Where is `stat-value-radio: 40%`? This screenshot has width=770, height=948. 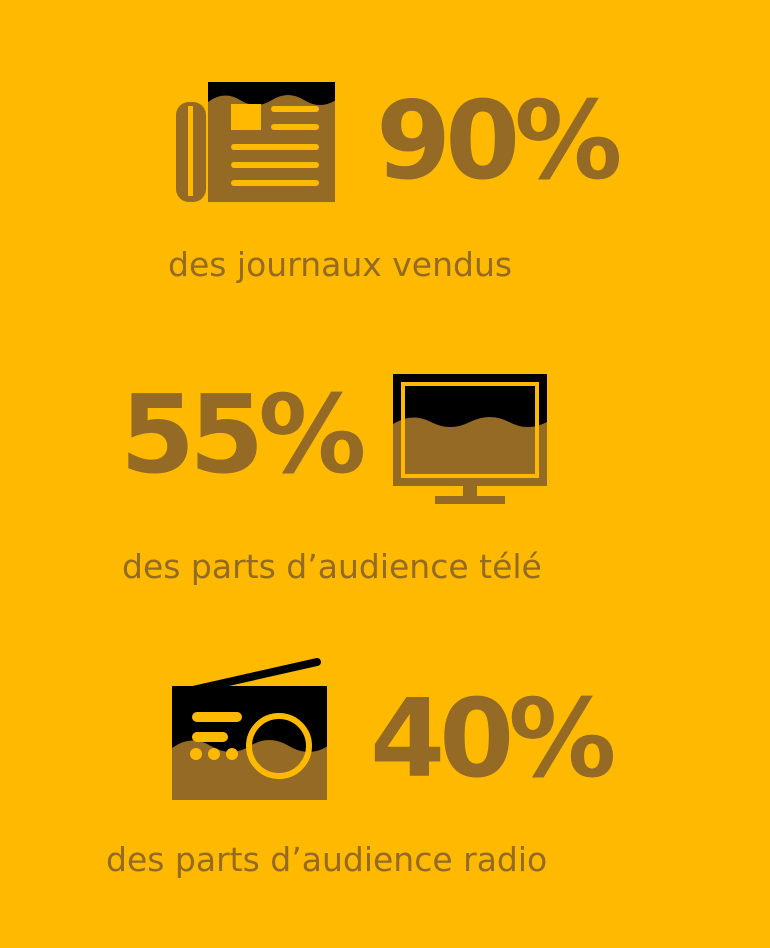 stat-value-radio: 40% is located at coordinates (493, 739).